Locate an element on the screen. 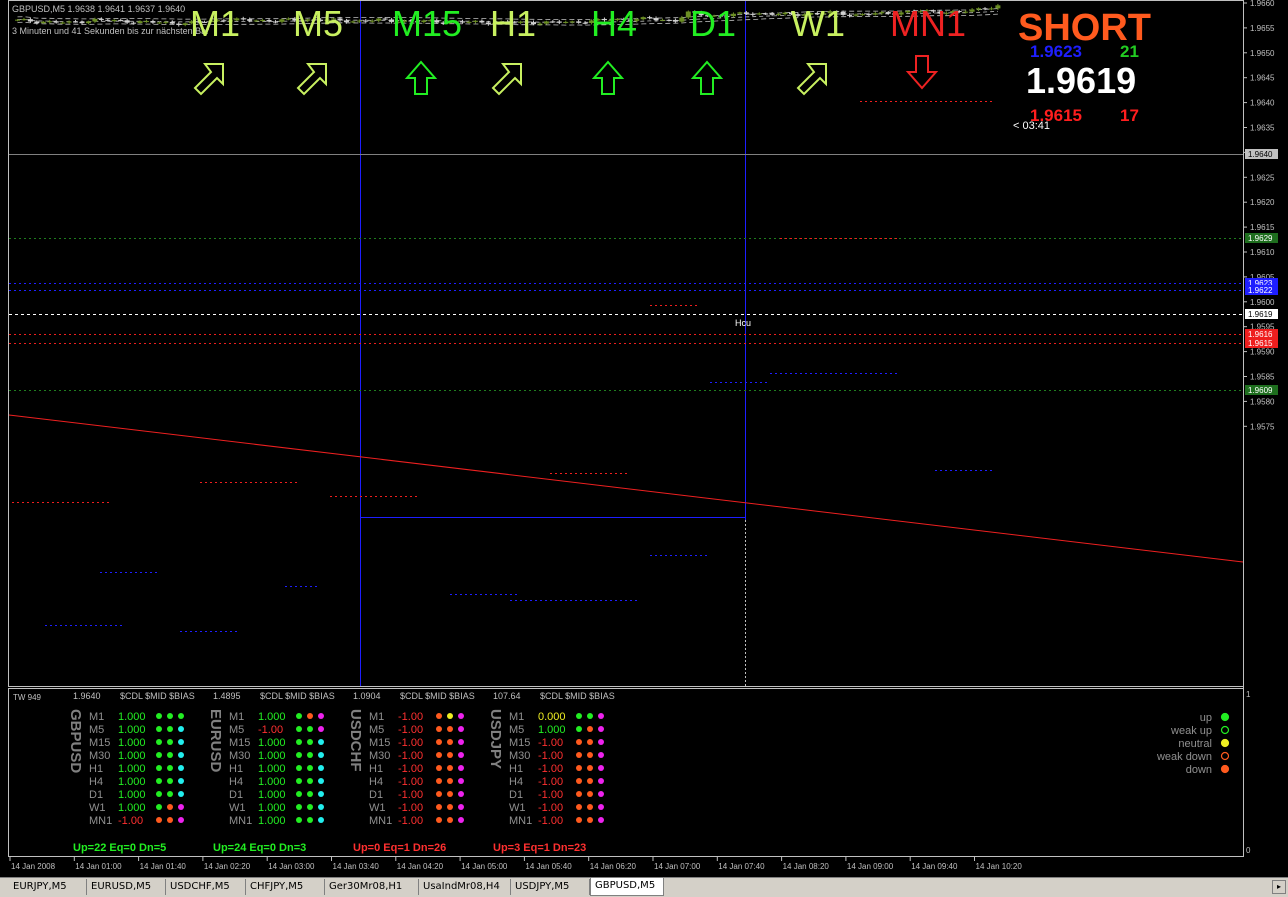 Image resolution: width=1288 pixels, height=897 pixels. price-axis-label: 1.9620 is located at coordinates (1262, 202).